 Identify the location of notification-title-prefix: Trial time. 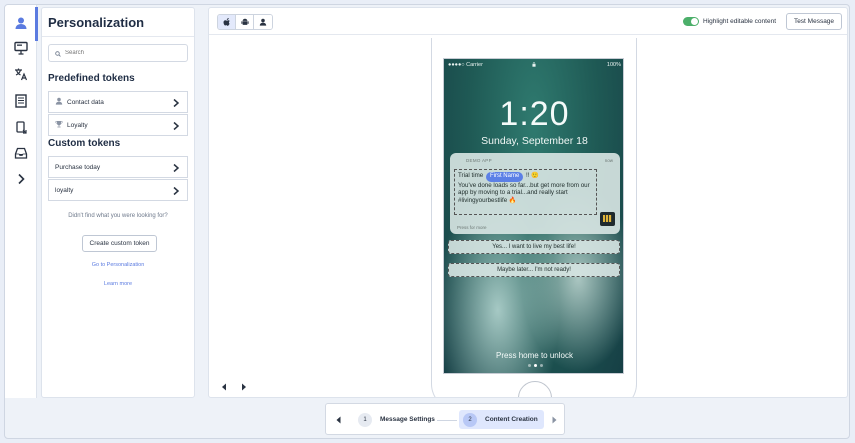
(471, 175).